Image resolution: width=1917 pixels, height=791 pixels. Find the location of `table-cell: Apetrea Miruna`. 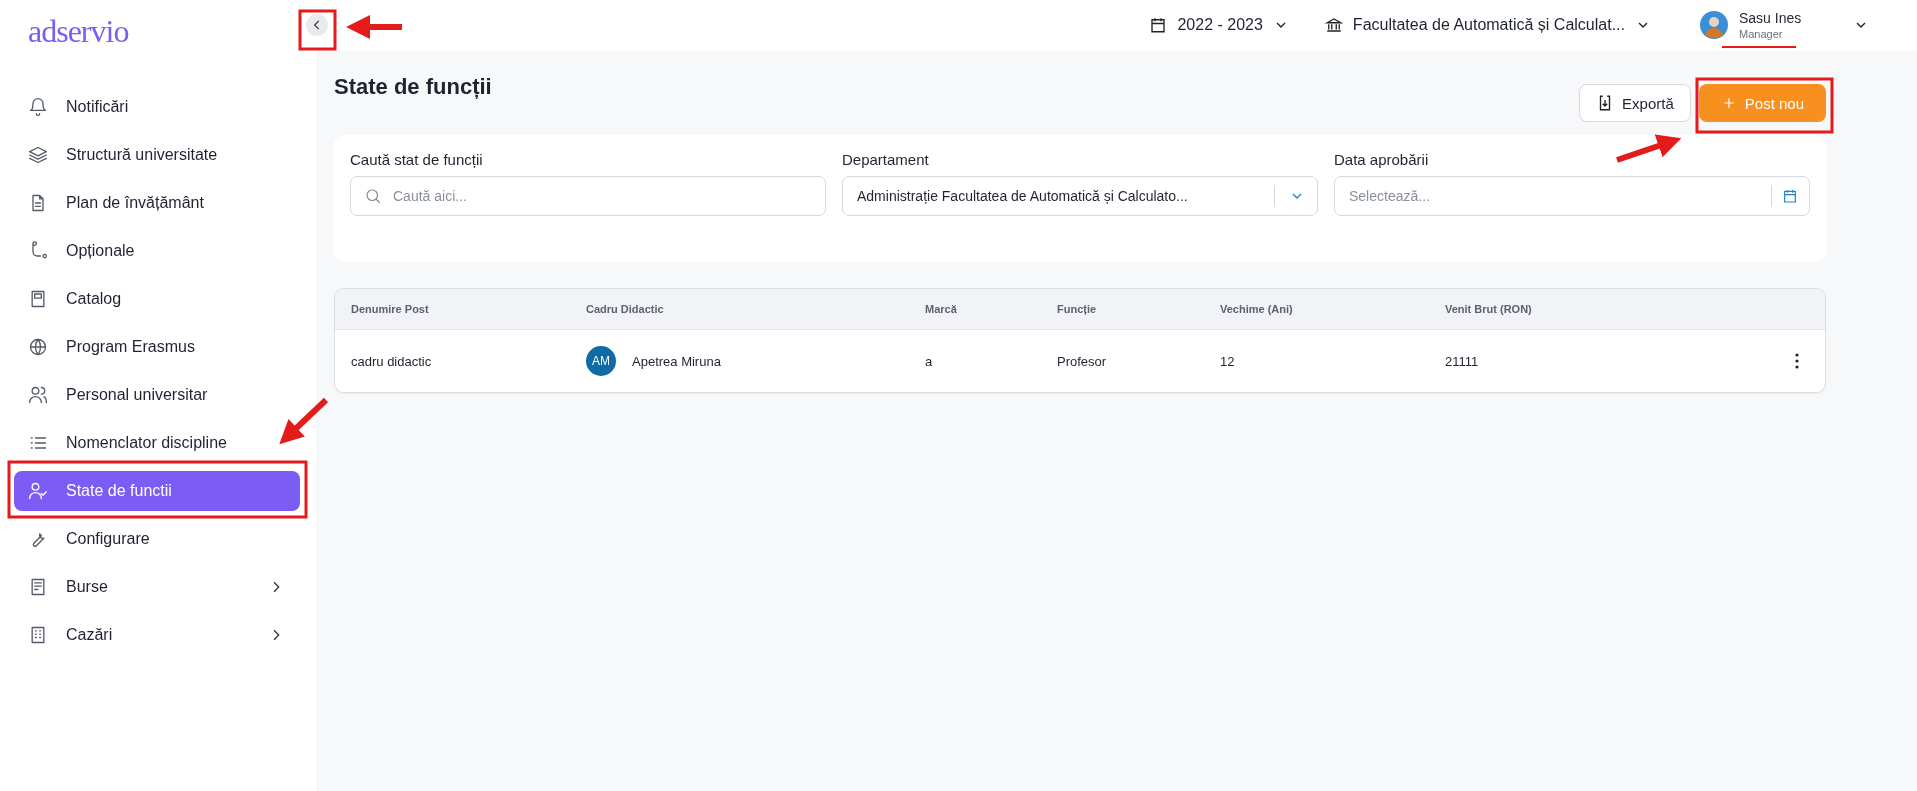

table-cell: Apetrea Miruna is located at coordinates (676, 361).